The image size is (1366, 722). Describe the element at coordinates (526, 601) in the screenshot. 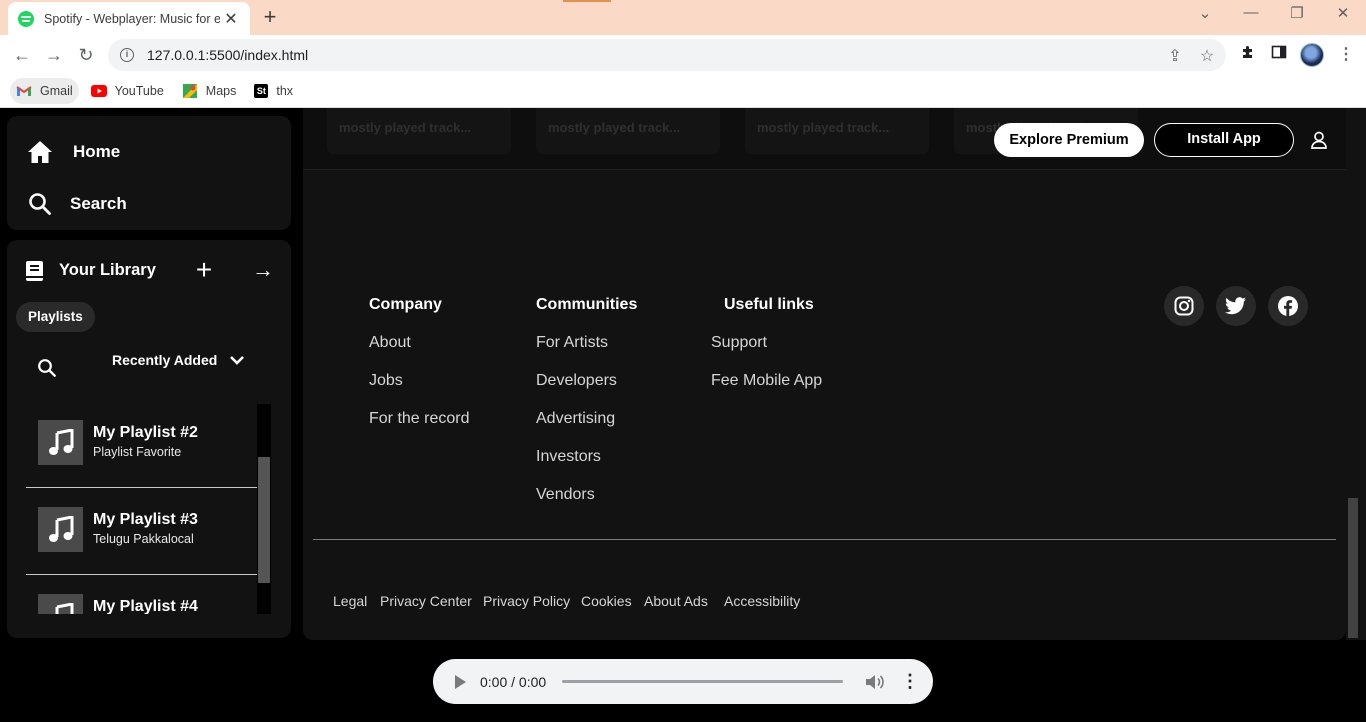

I see `privacy-policy-link: Privacy Policy` at that location.